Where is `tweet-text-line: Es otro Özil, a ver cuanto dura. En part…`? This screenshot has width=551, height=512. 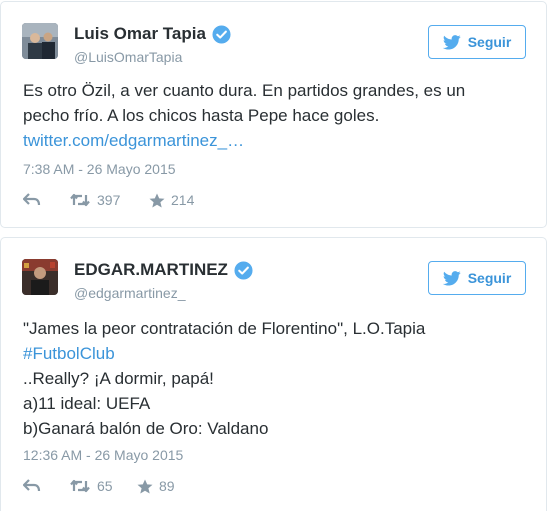
tweet-text-line: Es otro Özil, a ver cuanto dura. En part… is located at coordinates (244, 90).